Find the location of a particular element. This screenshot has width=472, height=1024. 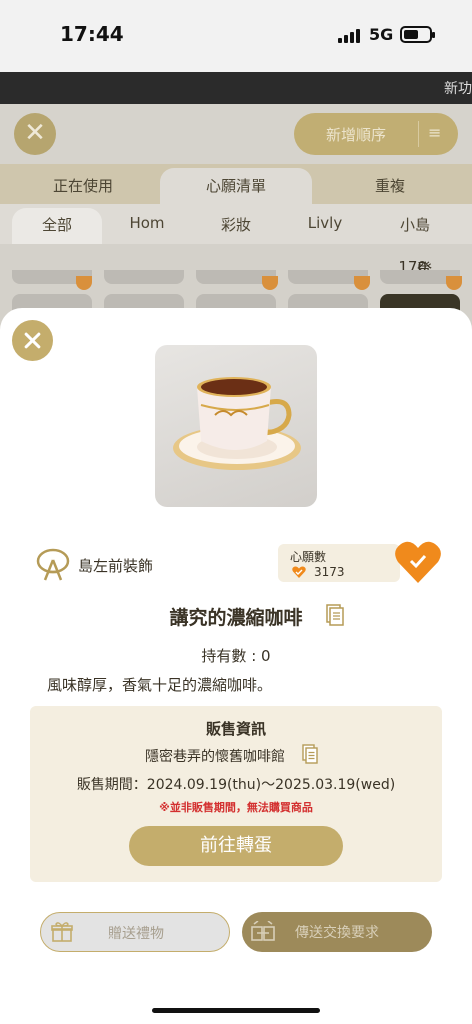

add-order-label: 新增順序 is located at coordinates (355, 135).